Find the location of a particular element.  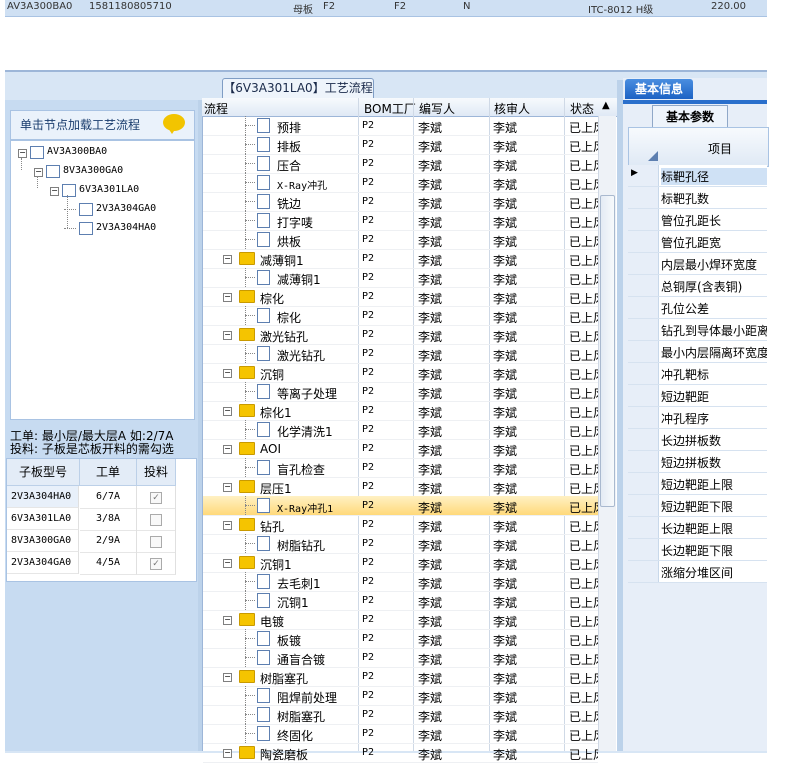

process-step-row: 等离子处理 P2 李斌 李斌 已上风 is located at coordinates (400, 392).